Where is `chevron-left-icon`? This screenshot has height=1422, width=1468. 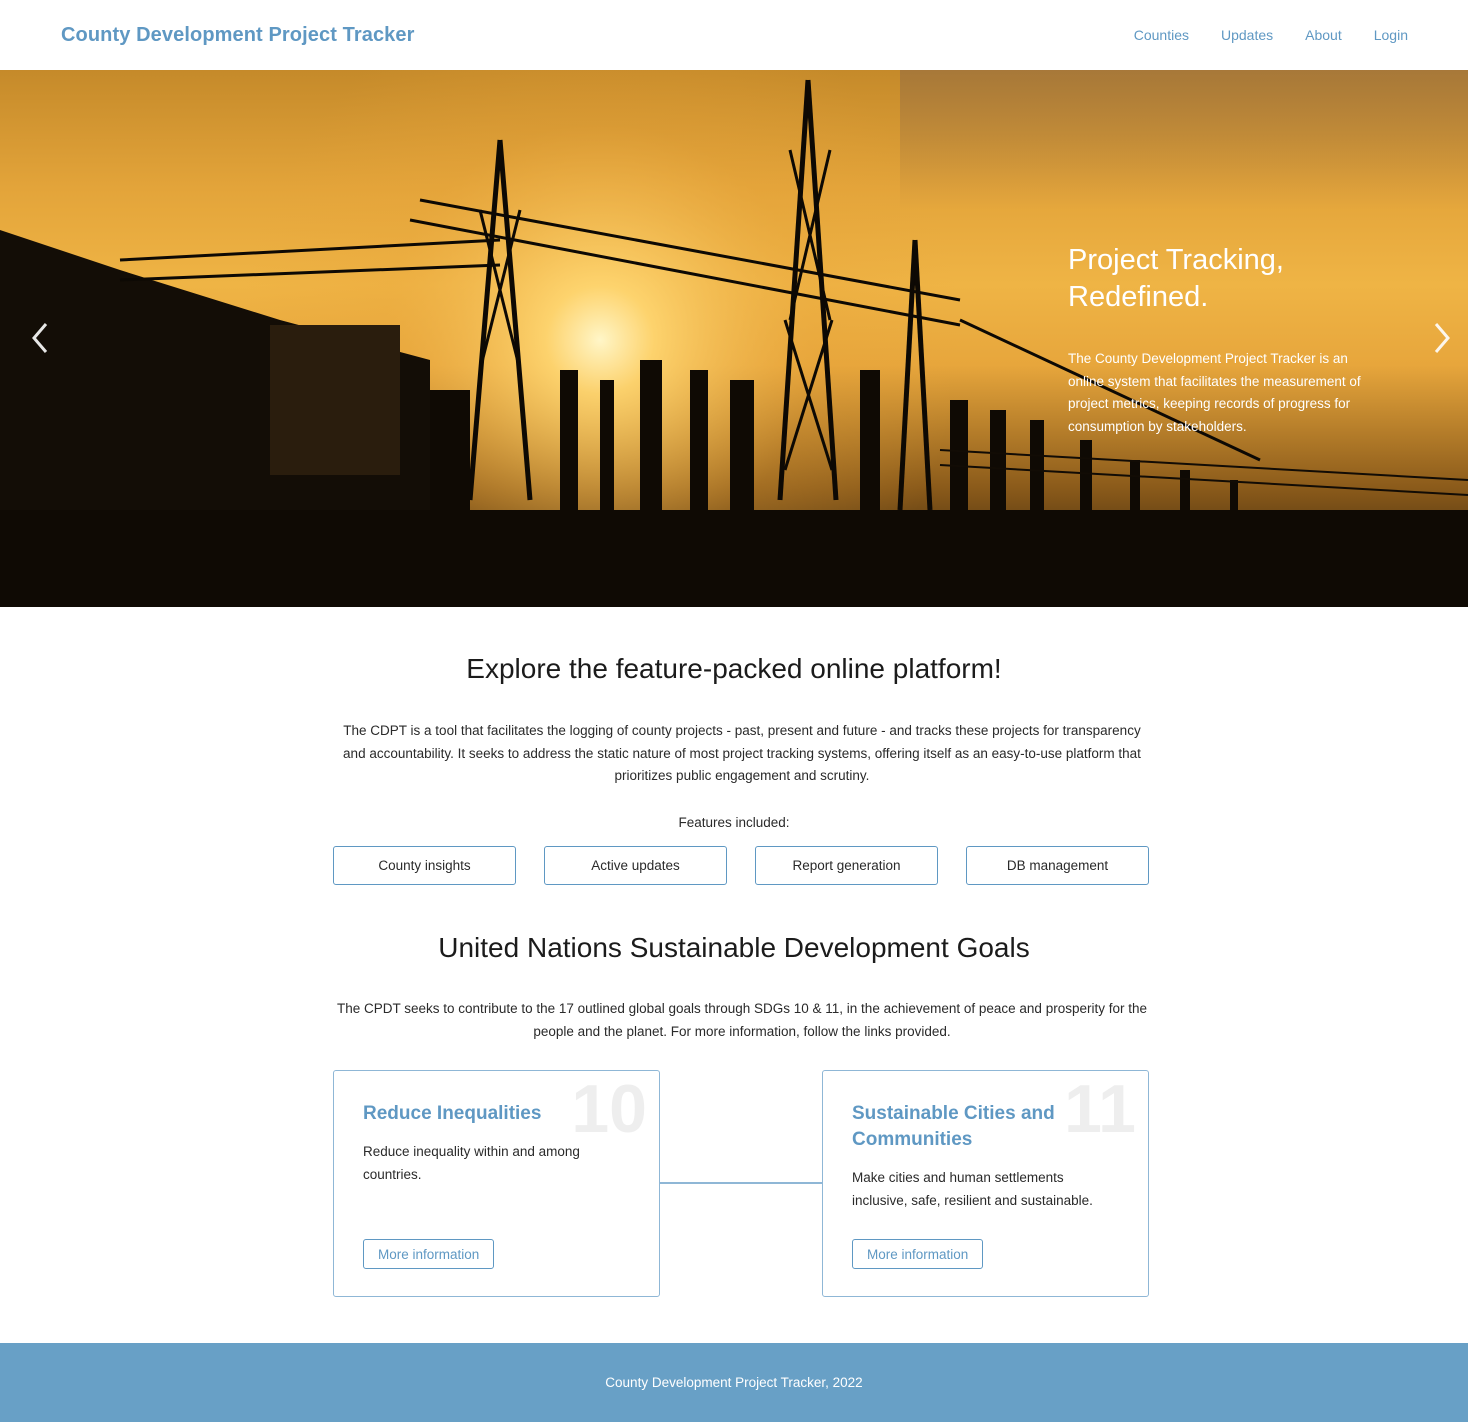
chevron-left-icon is located at coordinates (40, 338).